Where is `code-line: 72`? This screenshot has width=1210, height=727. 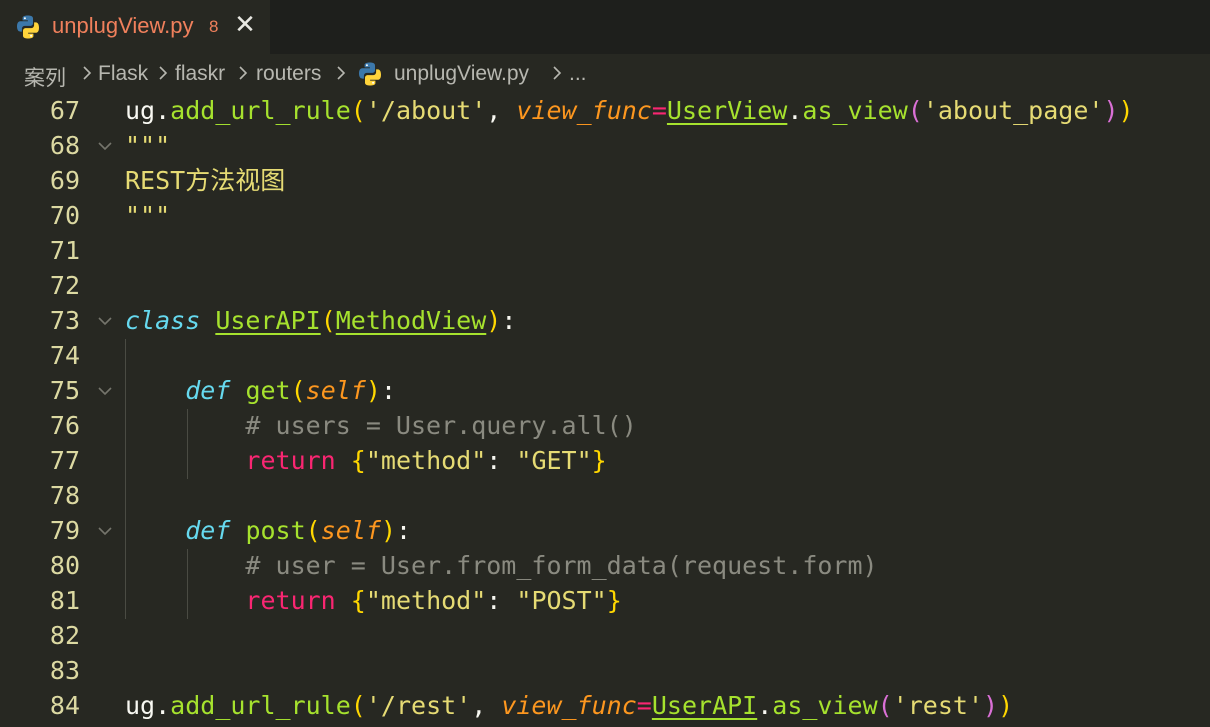
code-line: 72 is located at coordinates (605, 285).